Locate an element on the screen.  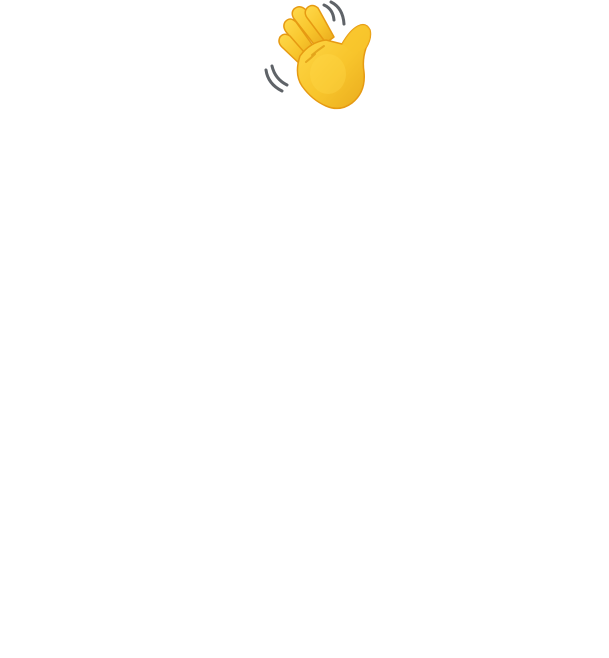
waving-hand-emoji is located at coordinates (318, 56).